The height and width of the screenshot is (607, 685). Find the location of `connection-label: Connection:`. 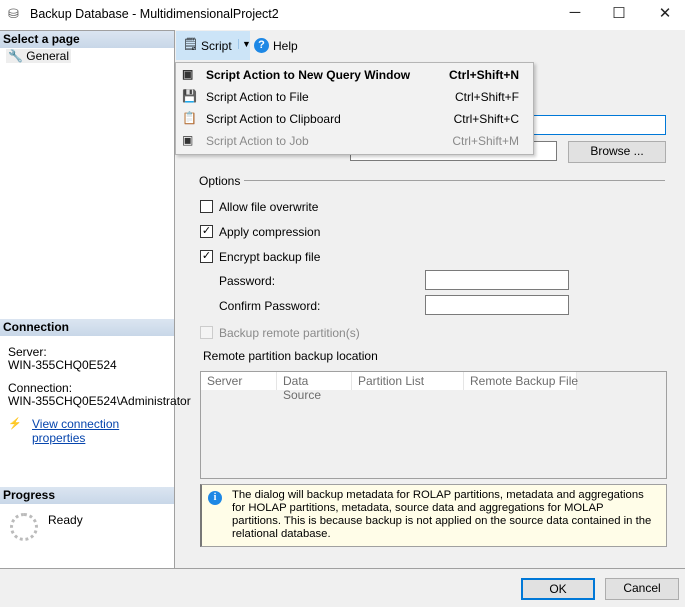

connection-label: Connection: is located at coordinates (40, 388).